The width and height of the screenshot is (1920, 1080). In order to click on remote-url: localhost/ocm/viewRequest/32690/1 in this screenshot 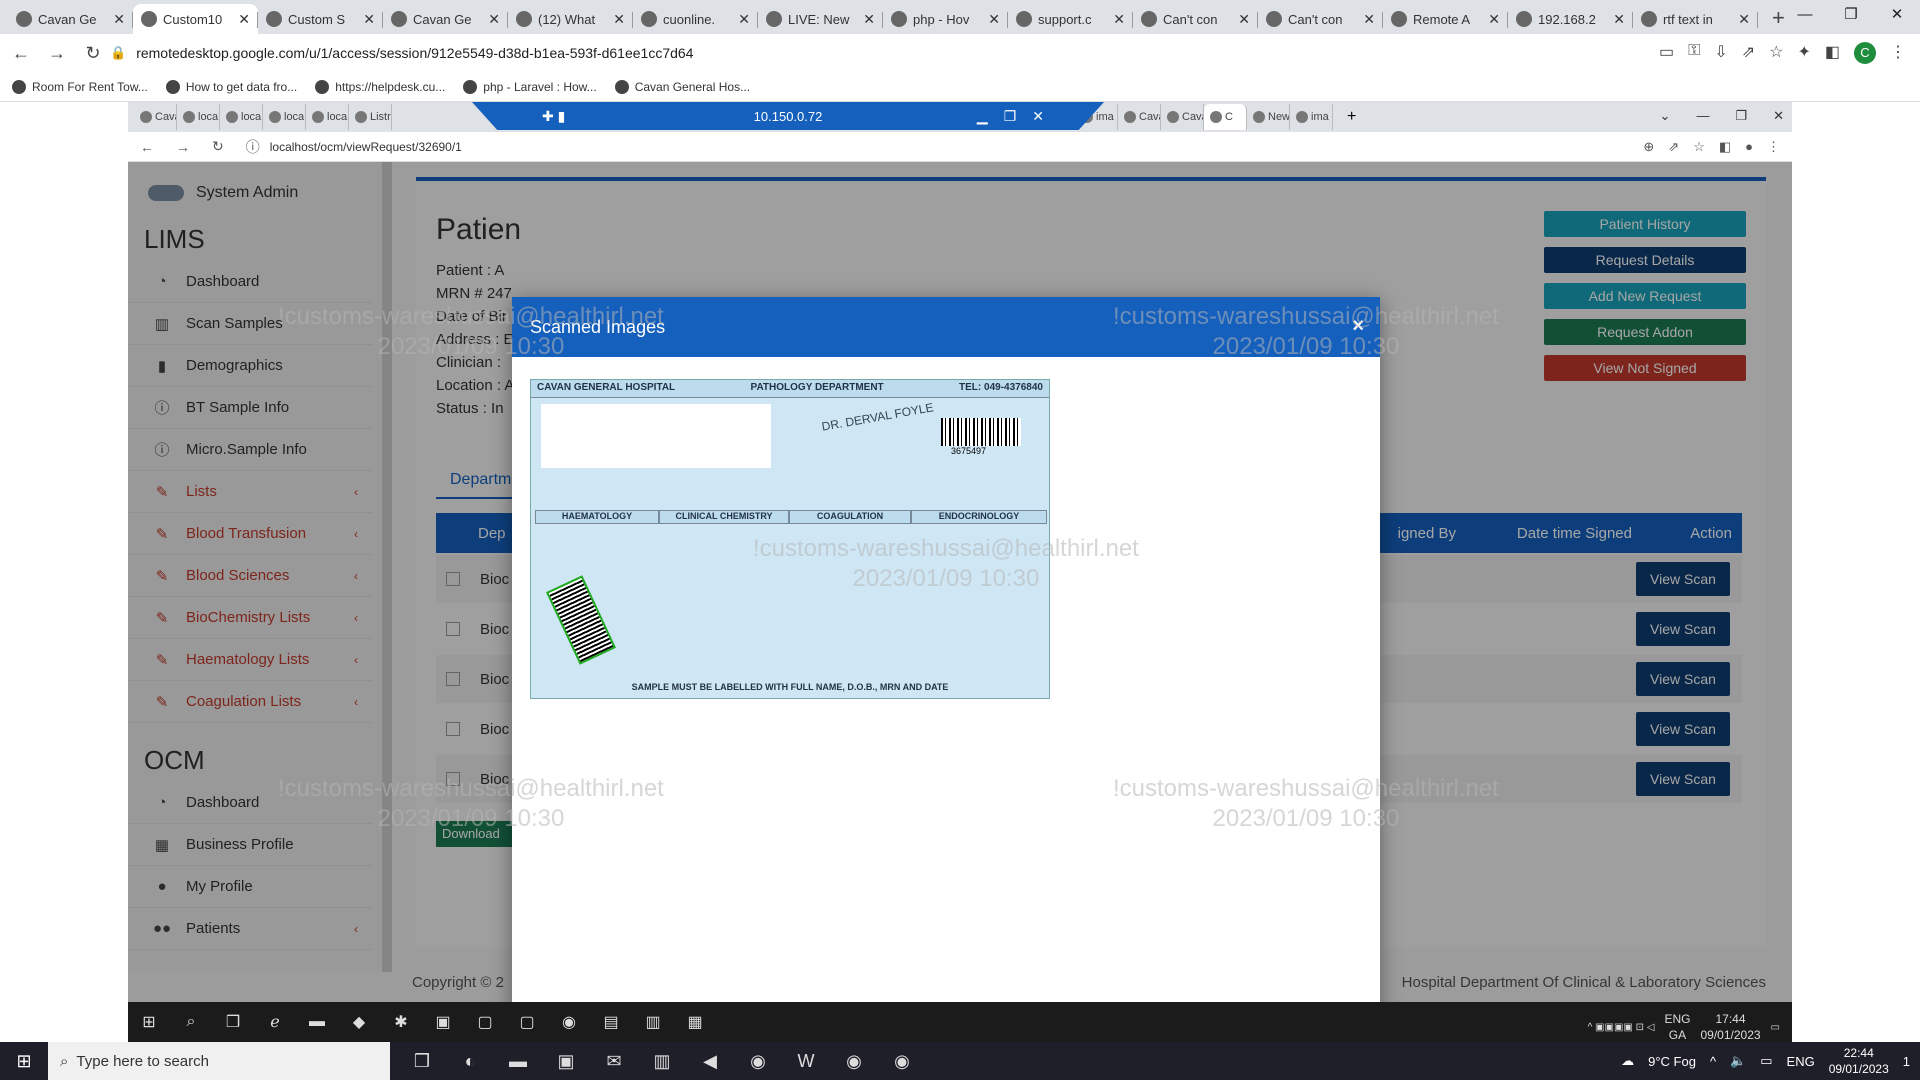, I will do `click(366, 147)`.